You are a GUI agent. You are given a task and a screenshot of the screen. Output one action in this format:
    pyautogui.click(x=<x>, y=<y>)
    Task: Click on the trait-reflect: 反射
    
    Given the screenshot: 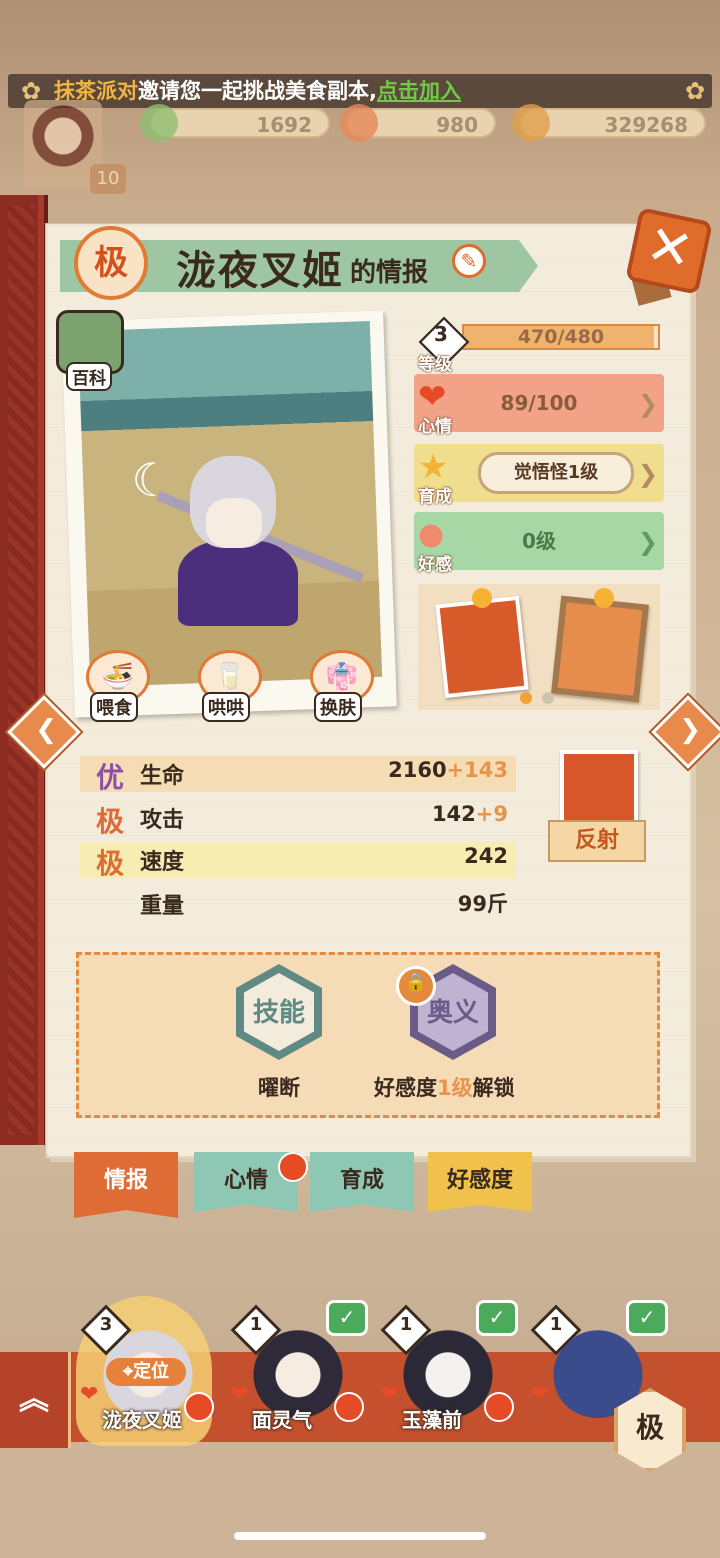 What is the action you would take?
    pyautogui.click(x=597, y=808)
    